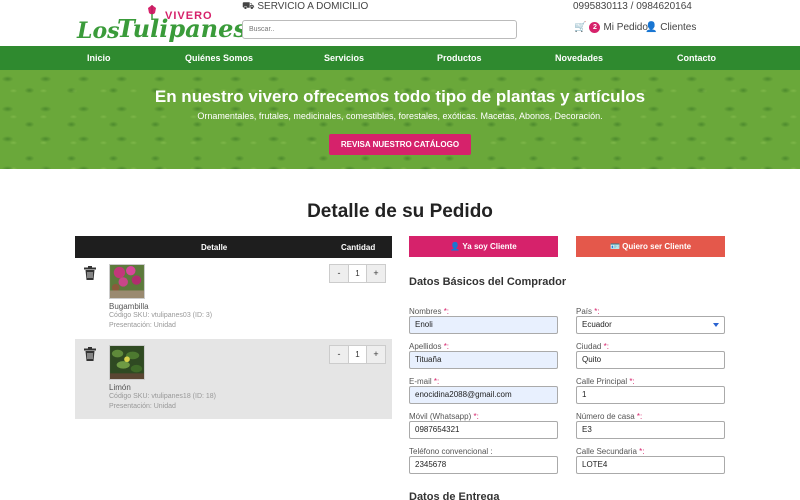 The image size is (800, 500). I want to click on apellidos-field: Tituaña, so click(483, 360).